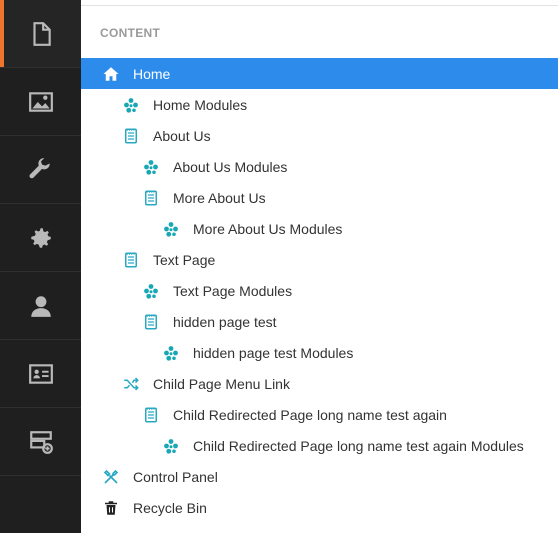  What do you see at coordinates (319, 104) in the screenshot?
I see `tree-node: Home Modules` at bounding box center [319, 104].